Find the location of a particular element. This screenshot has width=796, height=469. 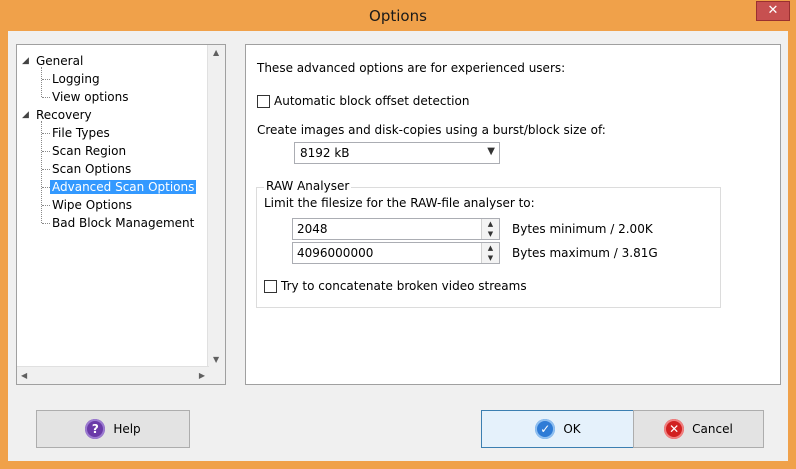

max-size-value: 4096000000 is located at coordinates (335, 253).